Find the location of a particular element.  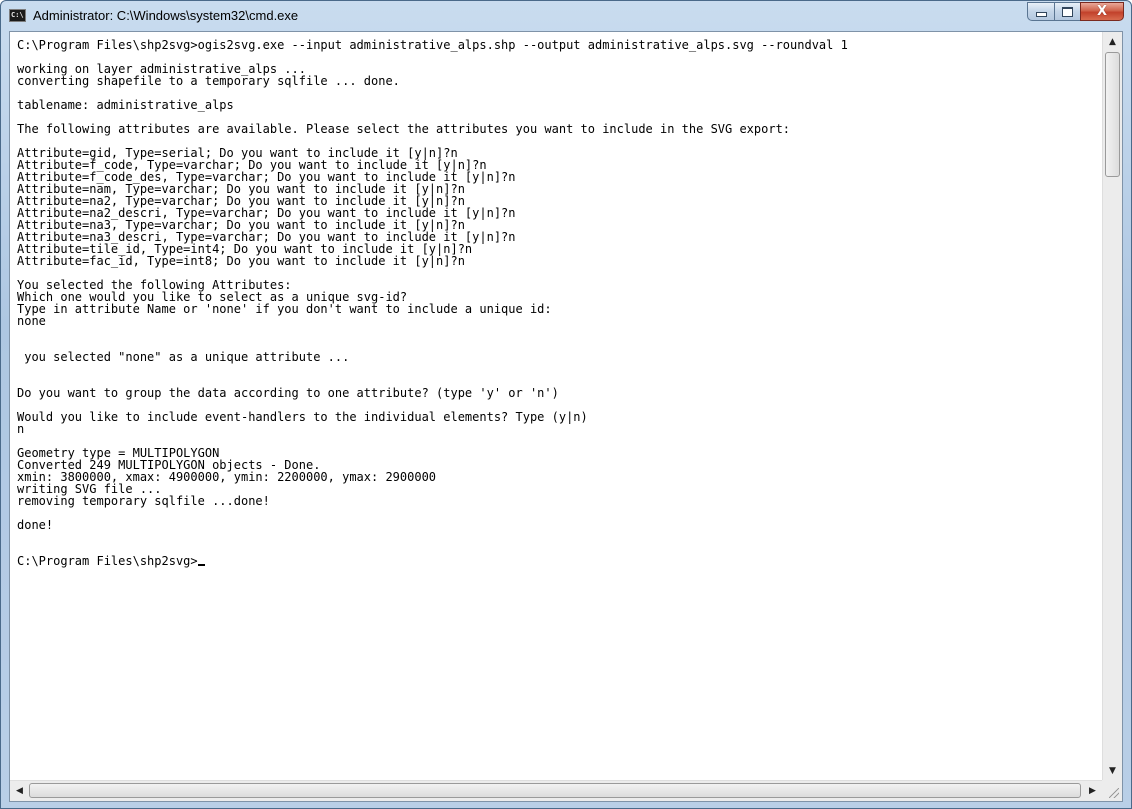

minimize-button is located at coordinates (1040, 11).